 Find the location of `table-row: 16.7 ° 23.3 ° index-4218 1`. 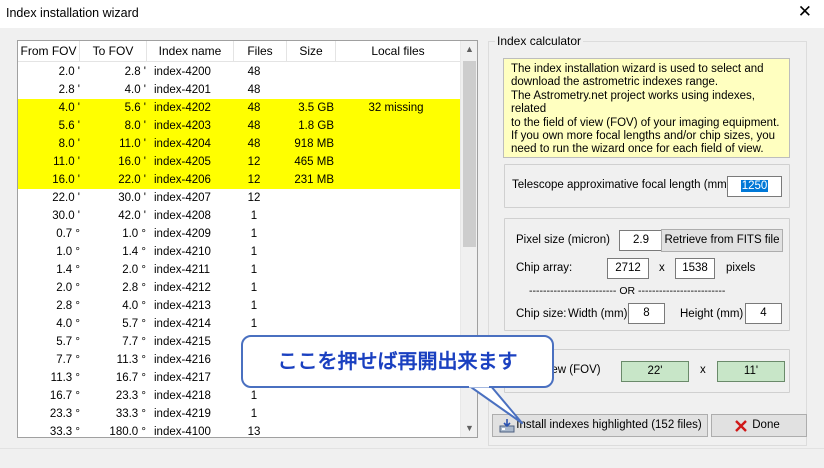

table-row: 16.7 ° 23.3 ° index-4218 1 is located at coordinates (239, 396).